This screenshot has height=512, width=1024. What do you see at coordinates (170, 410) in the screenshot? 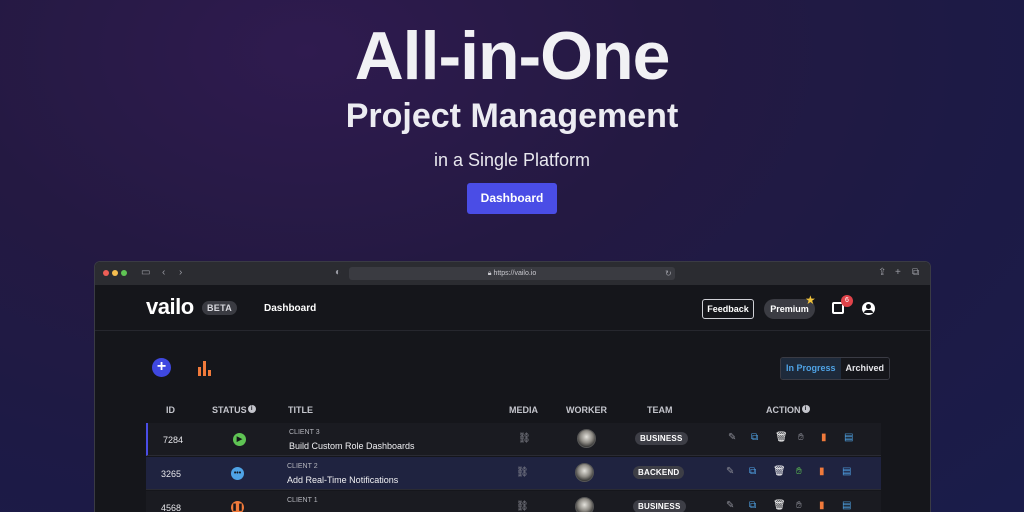
I see `col-id: ID` at bounding box center [170, 410].